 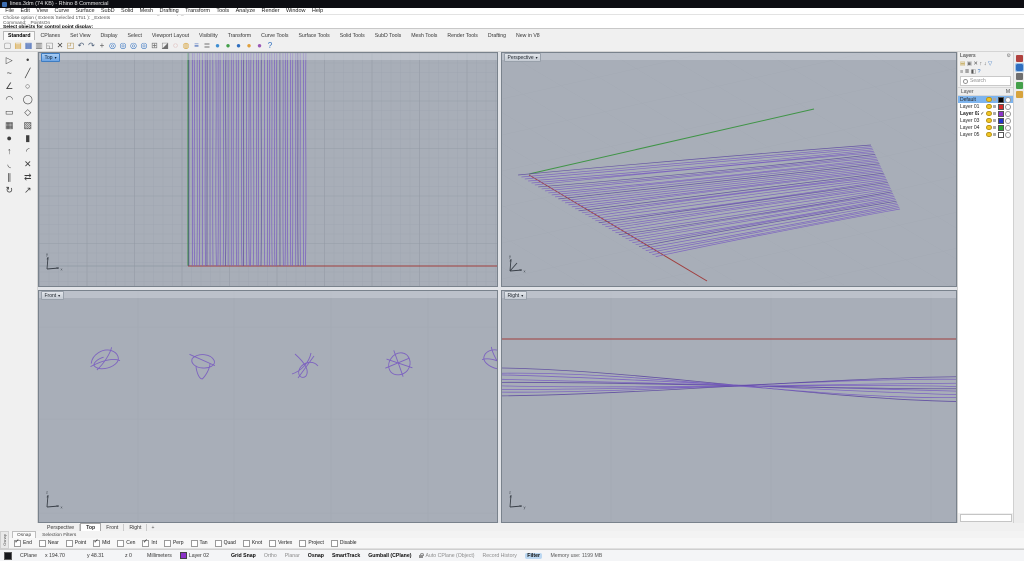 What do you see at coordinates (154, 46) in the screenshot?
I see `named-views: ⊞` at bounding box center [154, 46].